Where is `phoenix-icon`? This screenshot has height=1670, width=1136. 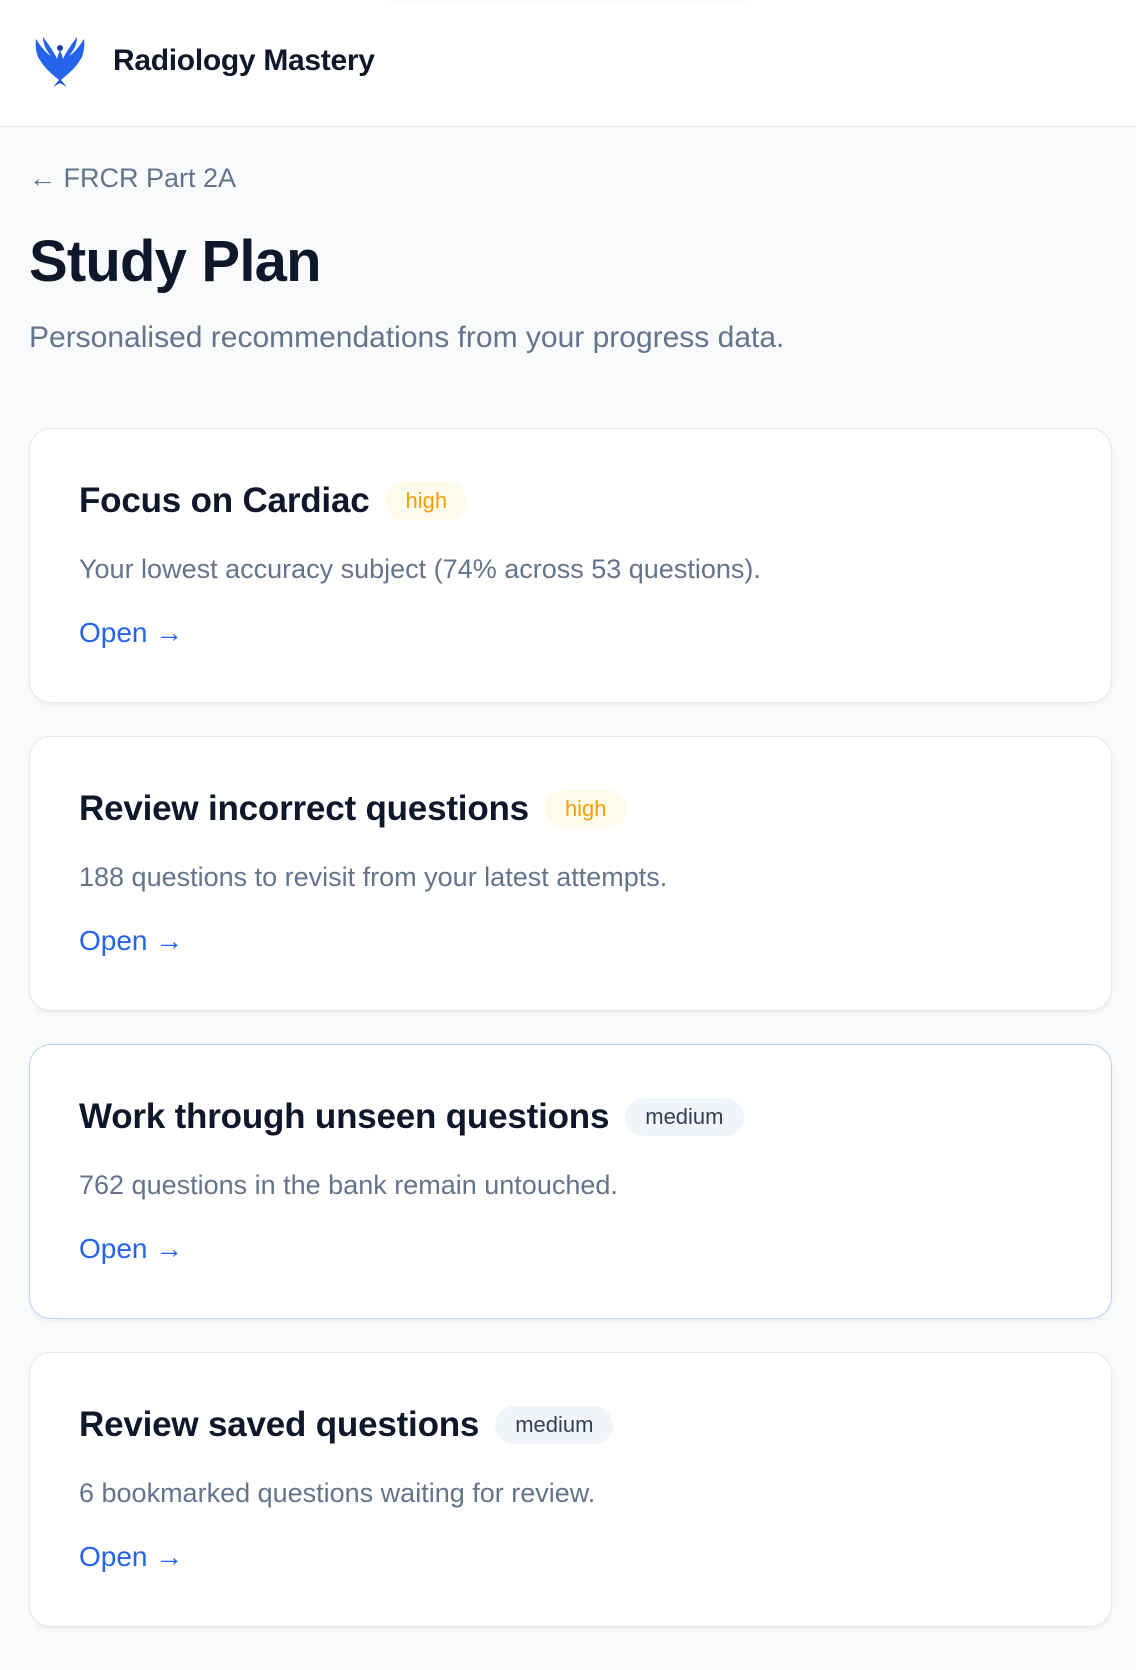
phoenix-icon is located at coordinates (60, 61).